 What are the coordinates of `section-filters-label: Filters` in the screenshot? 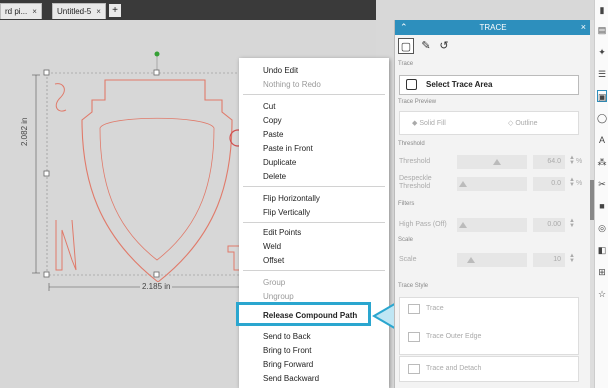 It's located at (406, 204).